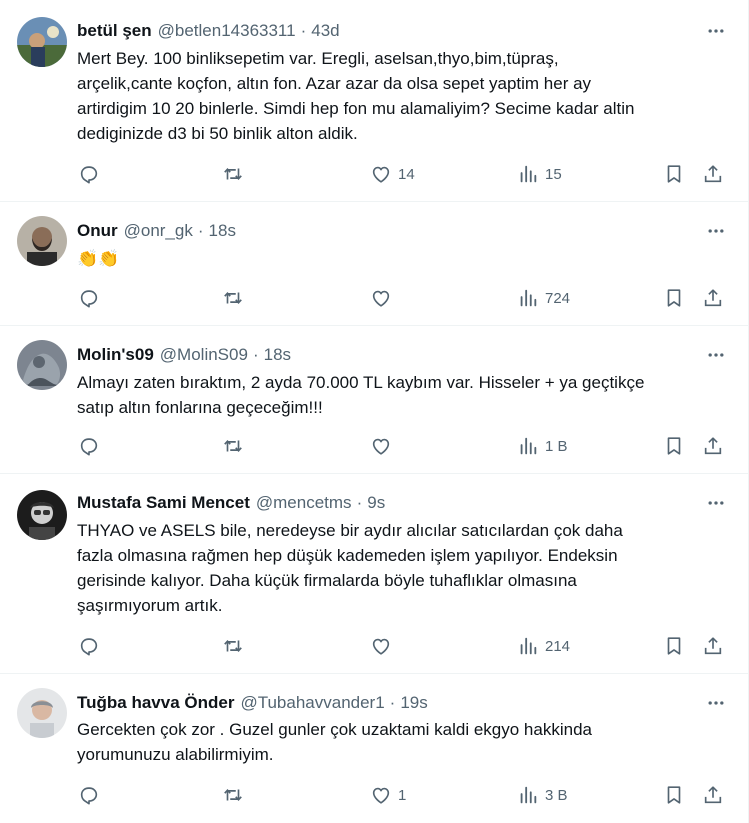 The image size is (749, 823). Describe the element at coordinates (158, 231) in the screenshot. I see `user-handle: @onr_gk` at that location.